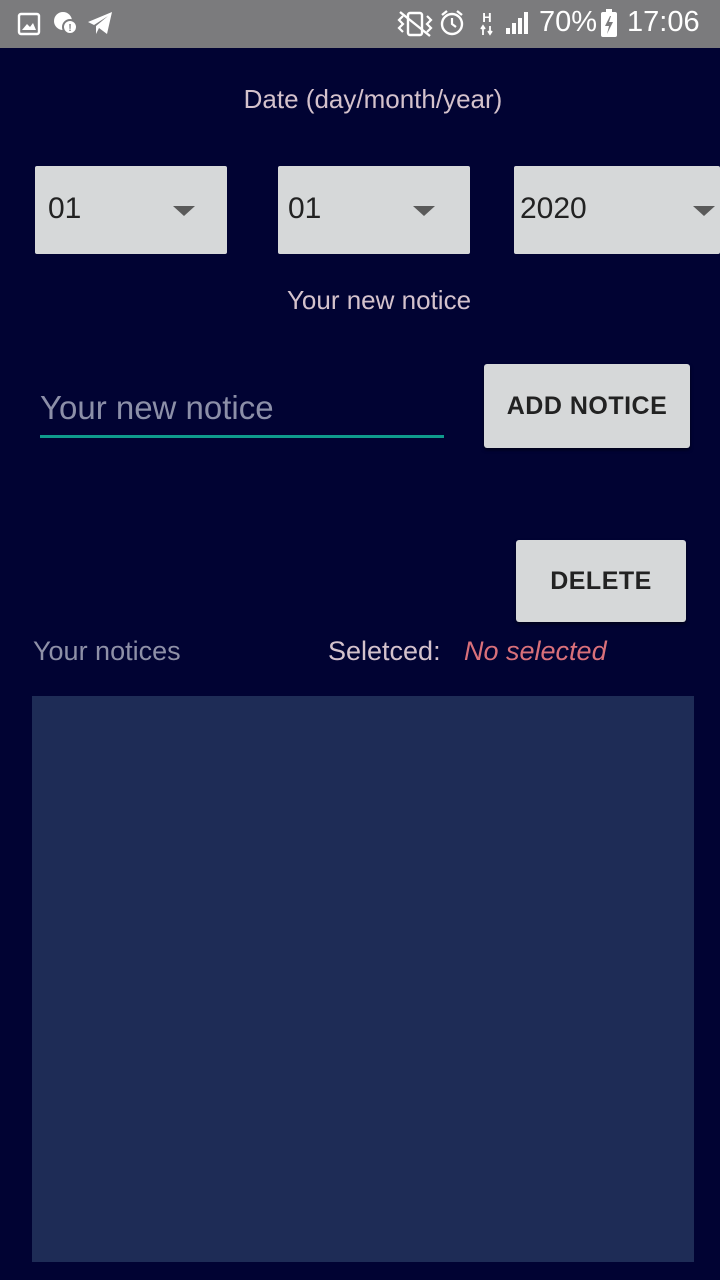 This screenshot has height=1280, width=720. Describe the element at coordinates (29, 24) in the screenshot. I see `gallery-icon` at that location.